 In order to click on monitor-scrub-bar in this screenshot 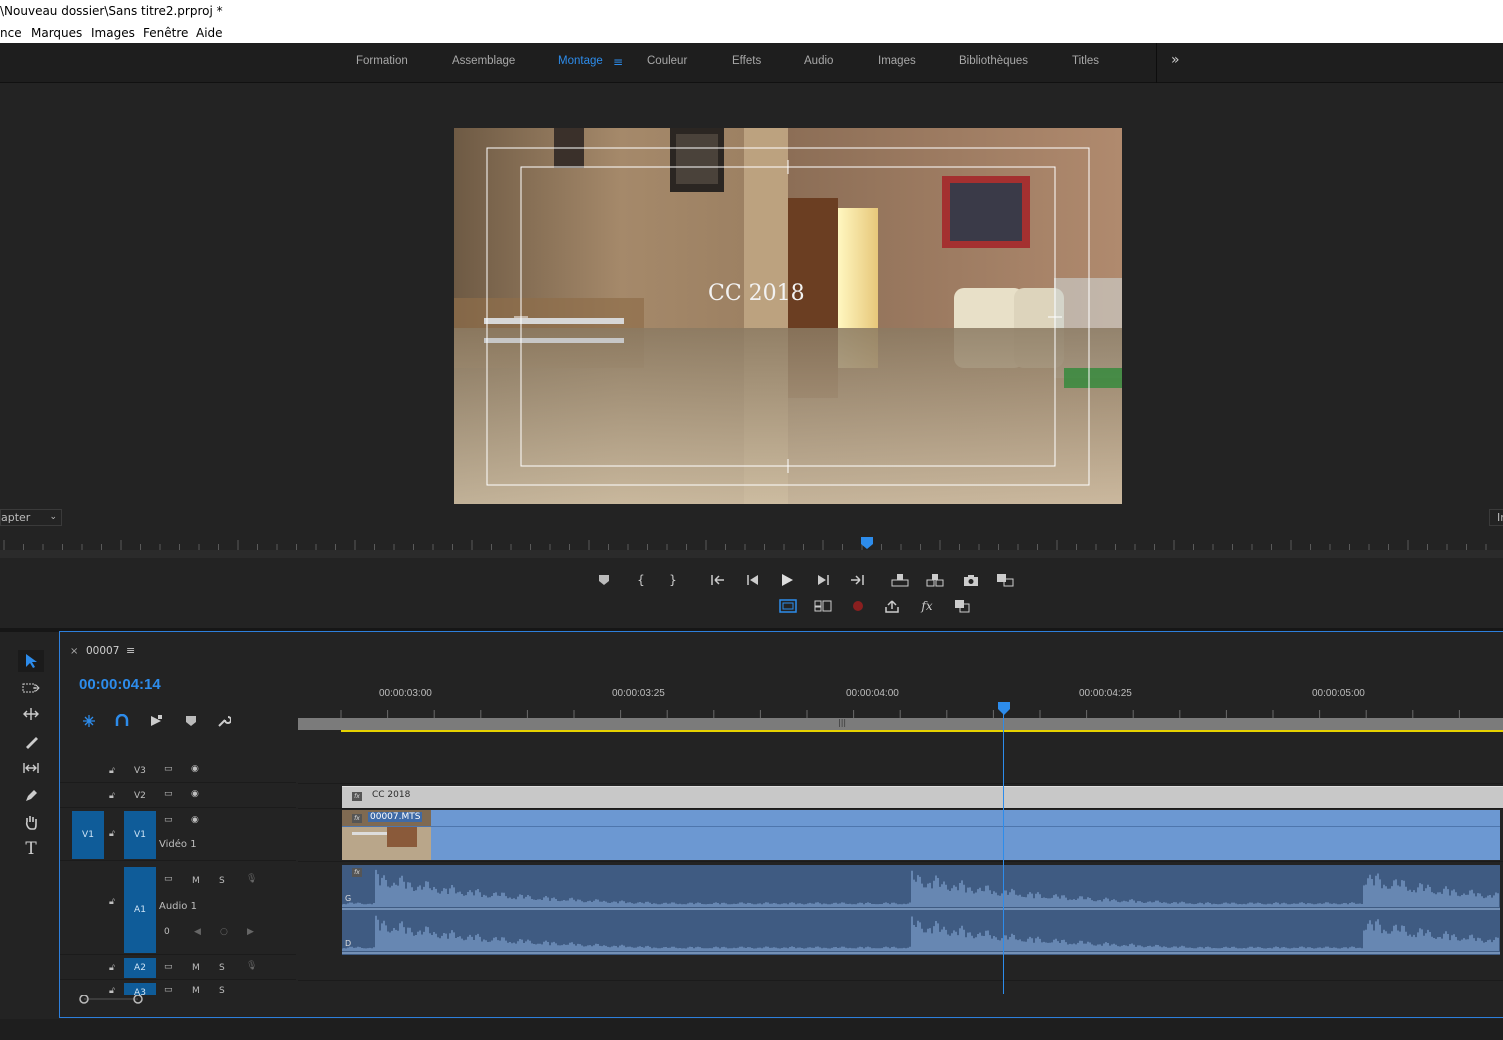, I will do `click(751, 554)`.